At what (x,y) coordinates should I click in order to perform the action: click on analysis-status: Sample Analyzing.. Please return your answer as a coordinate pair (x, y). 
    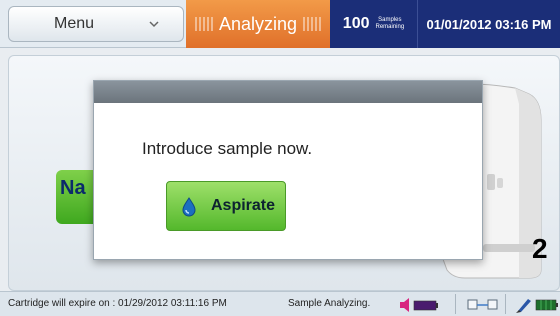
    Looking at the image, I should click on (329, 303).